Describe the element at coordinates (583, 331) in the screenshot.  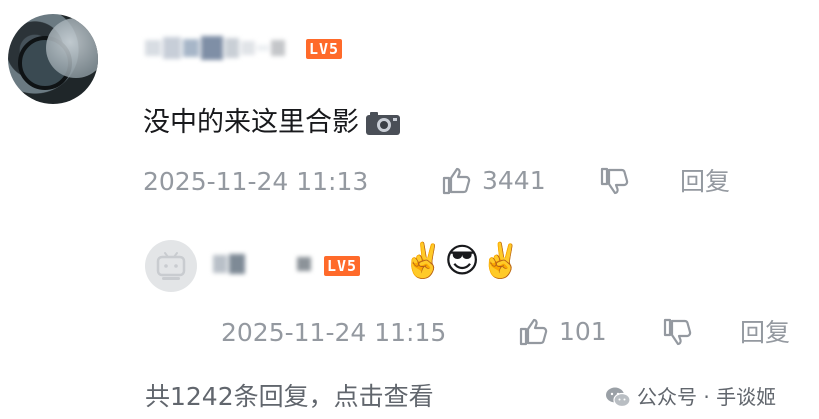
I see `like-count: 101` at that location.